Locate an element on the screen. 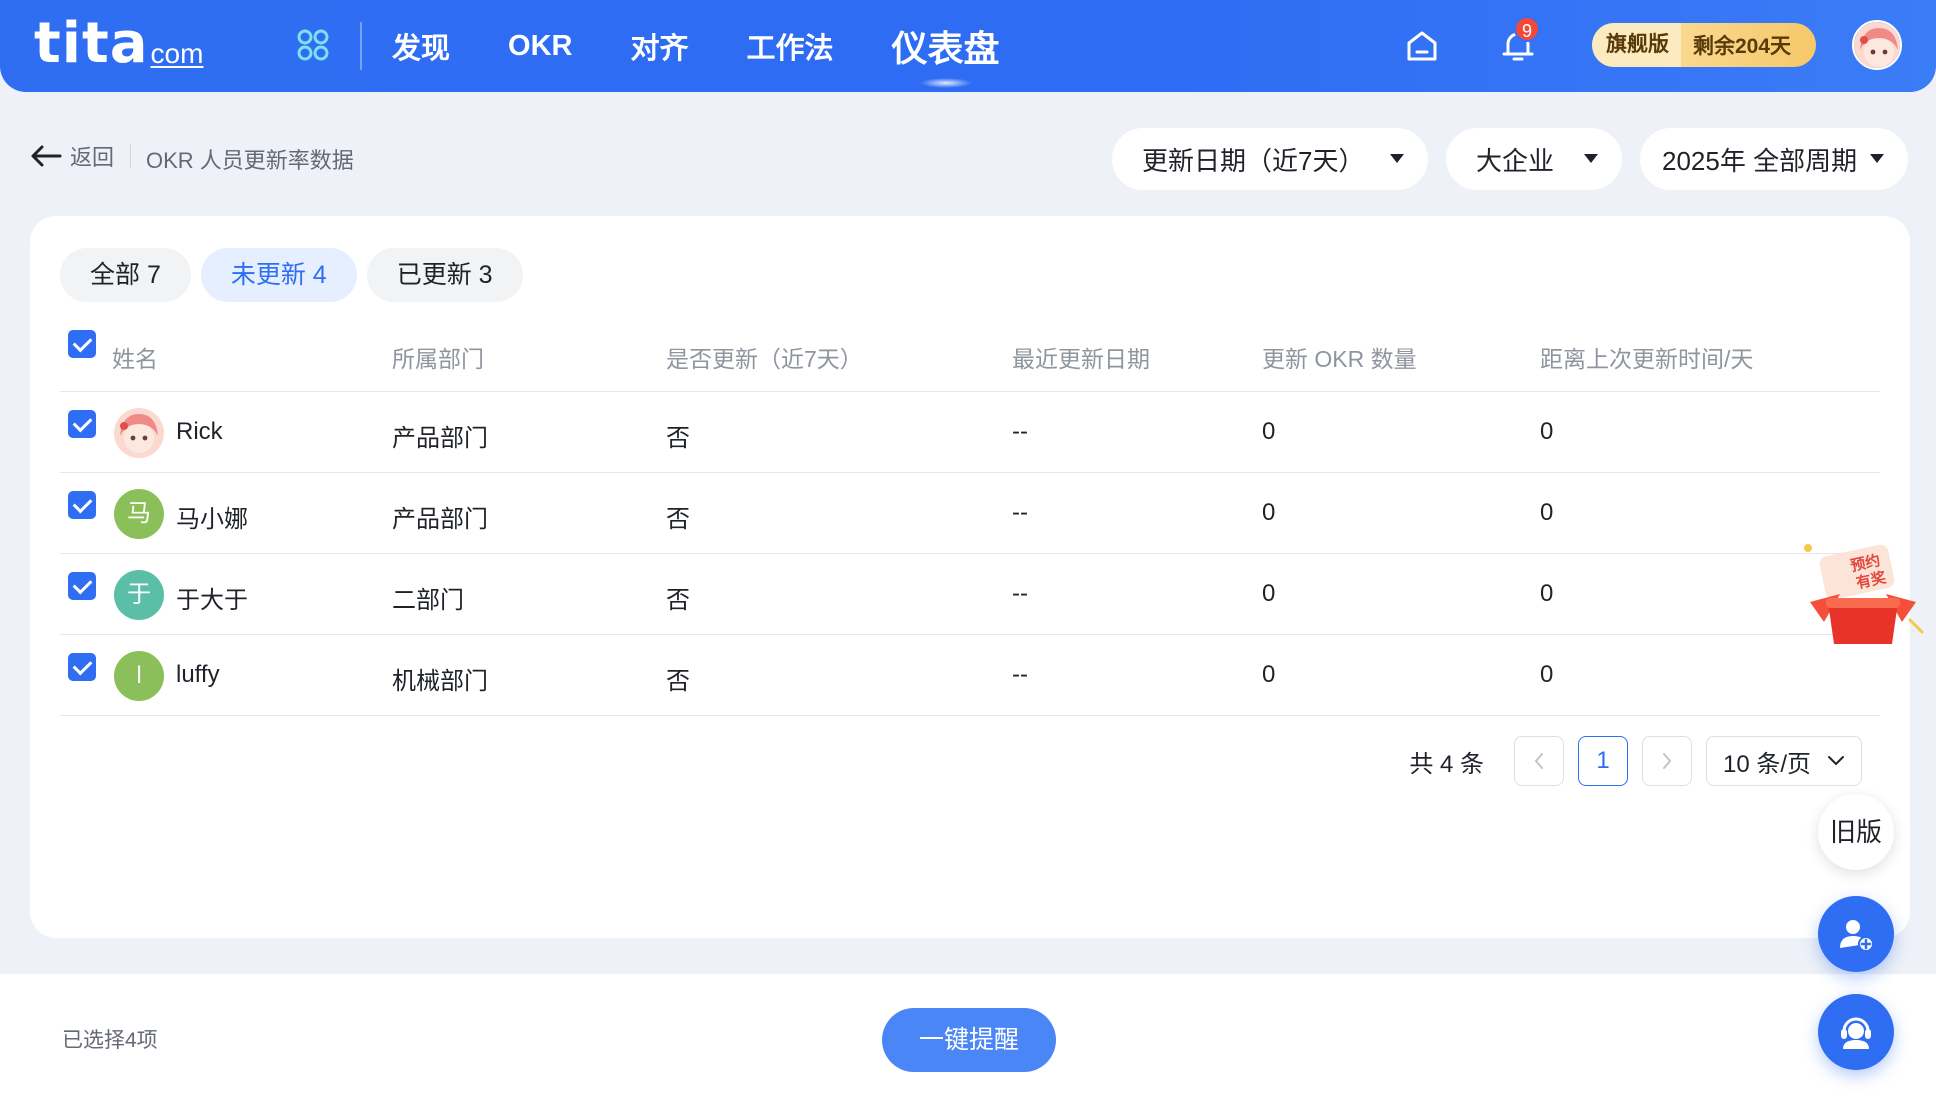  pagination: 共 4 条 1 10 条/页 is located at coordinates (1635, 761).